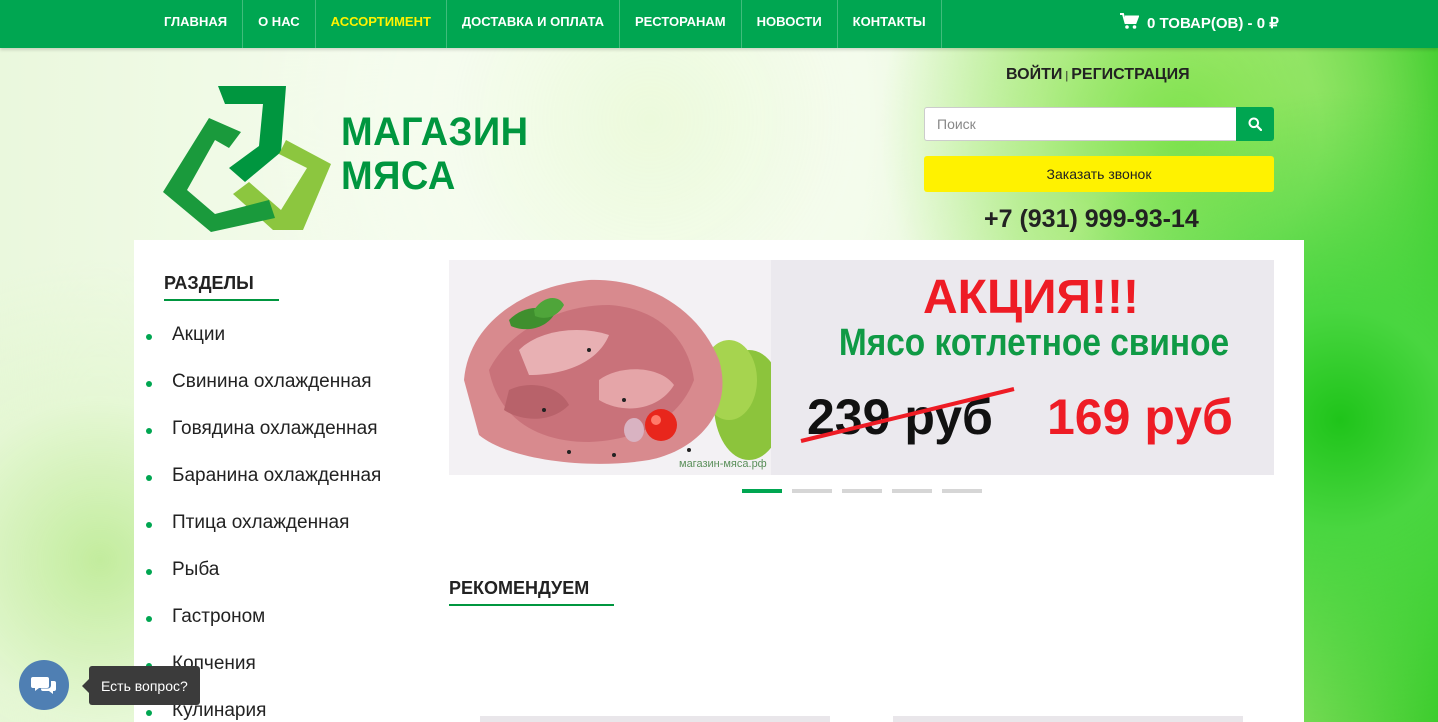  I want to click on register-link: РЕГИСТРАЦИЯ, so click(1130, 74).